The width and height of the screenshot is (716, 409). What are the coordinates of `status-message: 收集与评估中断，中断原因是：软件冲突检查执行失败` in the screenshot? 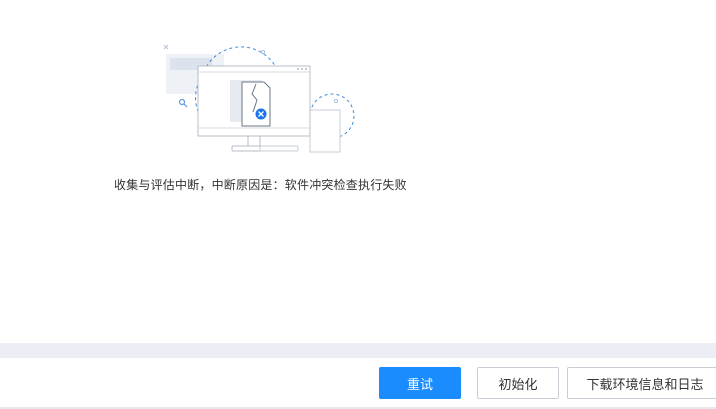 It's located at (260, 185).